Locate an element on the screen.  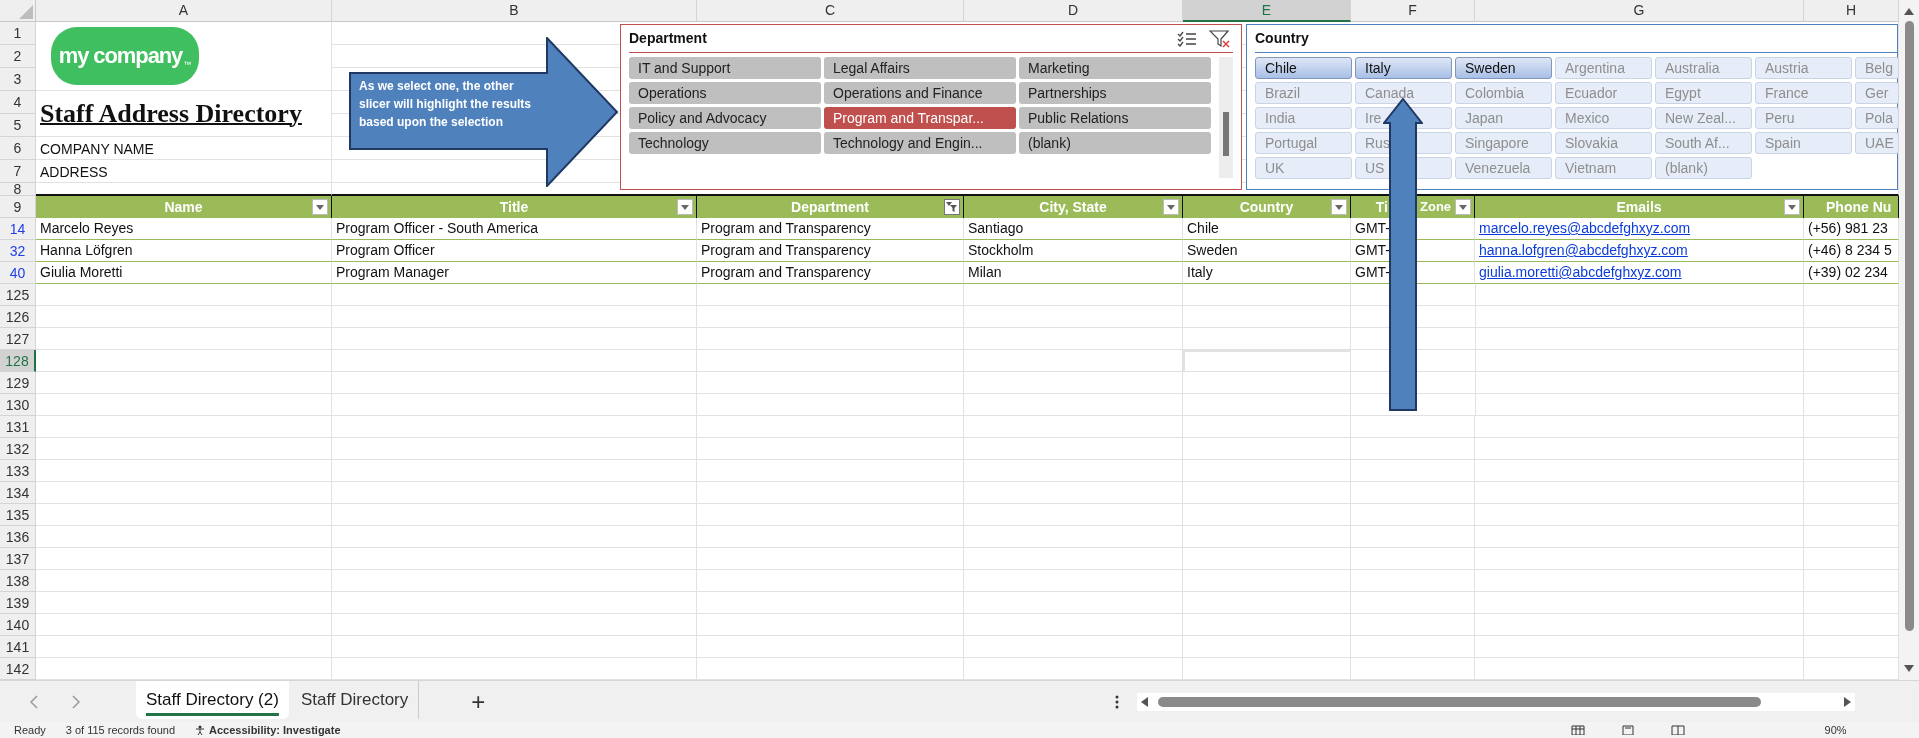
table-cell: Milan is located at coordinates (1073, 273).